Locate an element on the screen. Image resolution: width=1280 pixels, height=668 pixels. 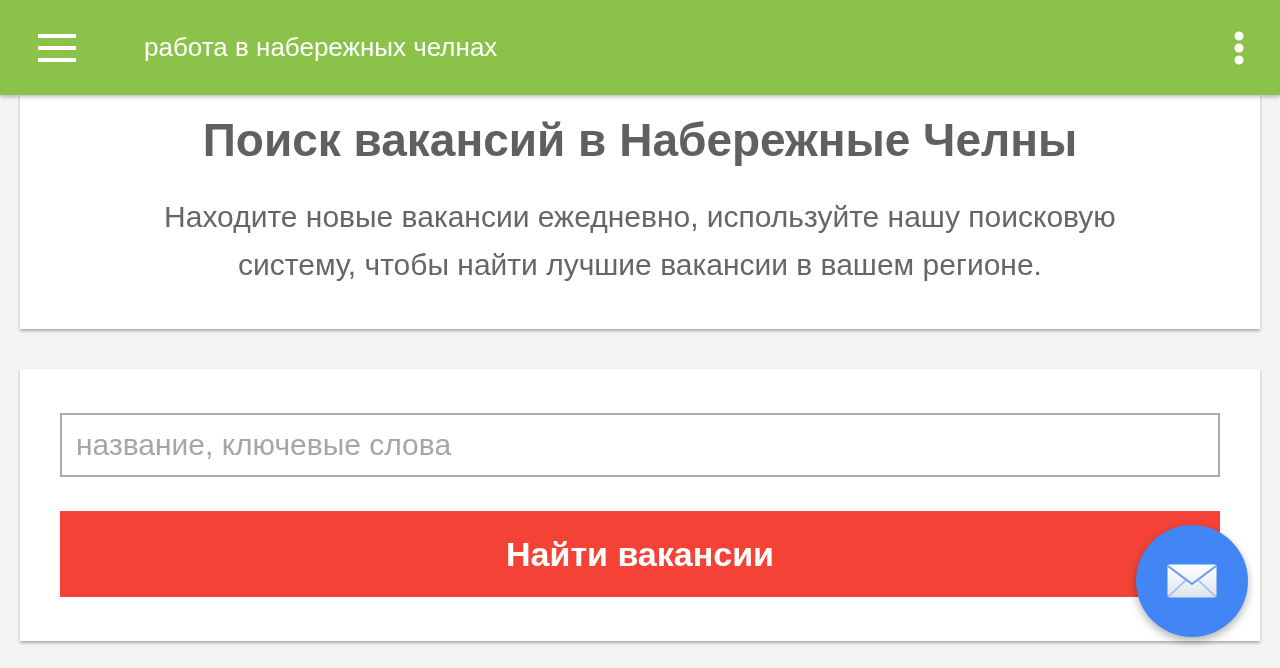
envelope-icon is located at coordinates (1192, 581).